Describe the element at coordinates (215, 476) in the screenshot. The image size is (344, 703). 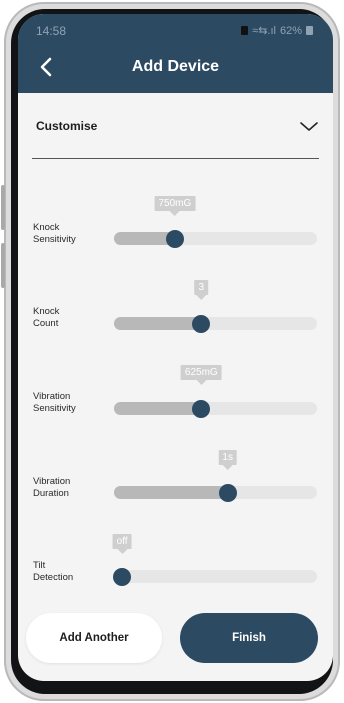
I see `slider-track: 1s` at that location.